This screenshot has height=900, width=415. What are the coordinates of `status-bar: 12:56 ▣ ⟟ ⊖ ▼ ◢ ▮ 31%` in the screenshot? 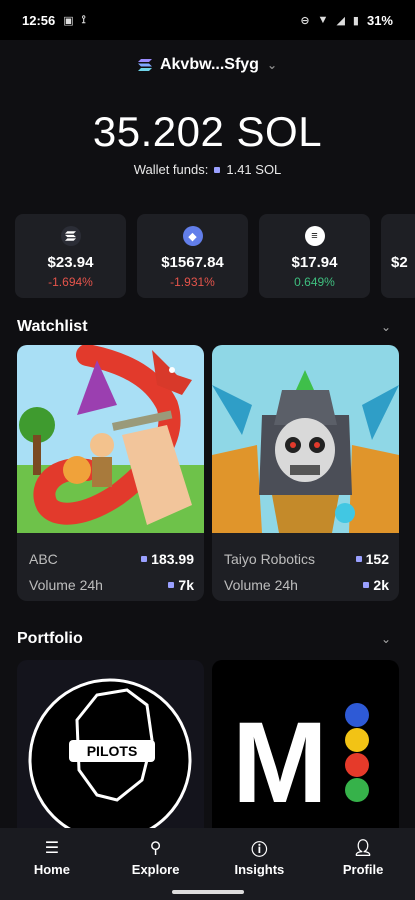 It's located at (207, 20).